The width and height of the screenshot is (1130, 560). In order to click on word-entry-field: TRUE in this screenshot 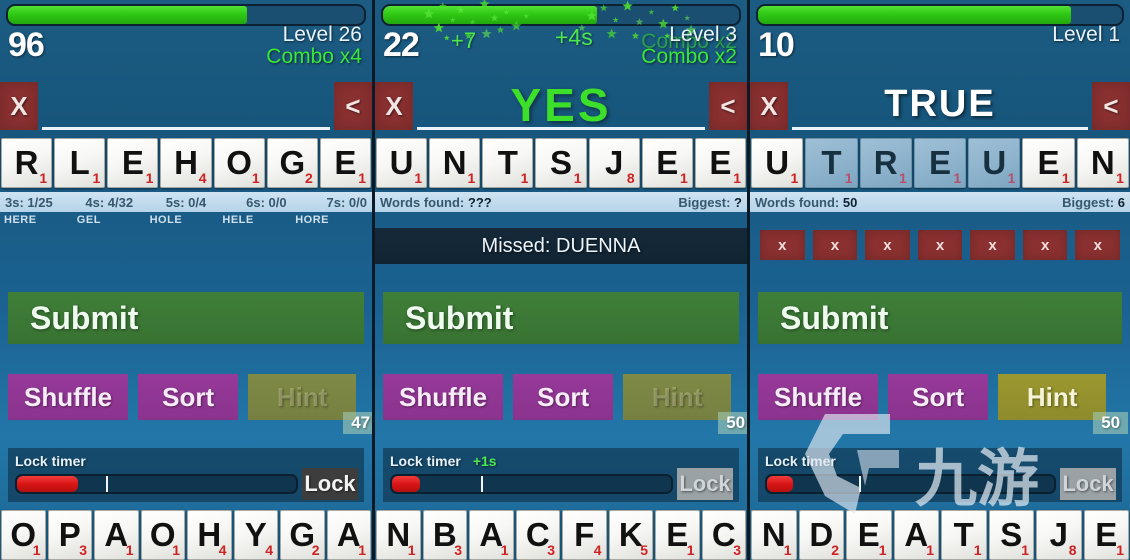, I will do `click(940, 106)`.